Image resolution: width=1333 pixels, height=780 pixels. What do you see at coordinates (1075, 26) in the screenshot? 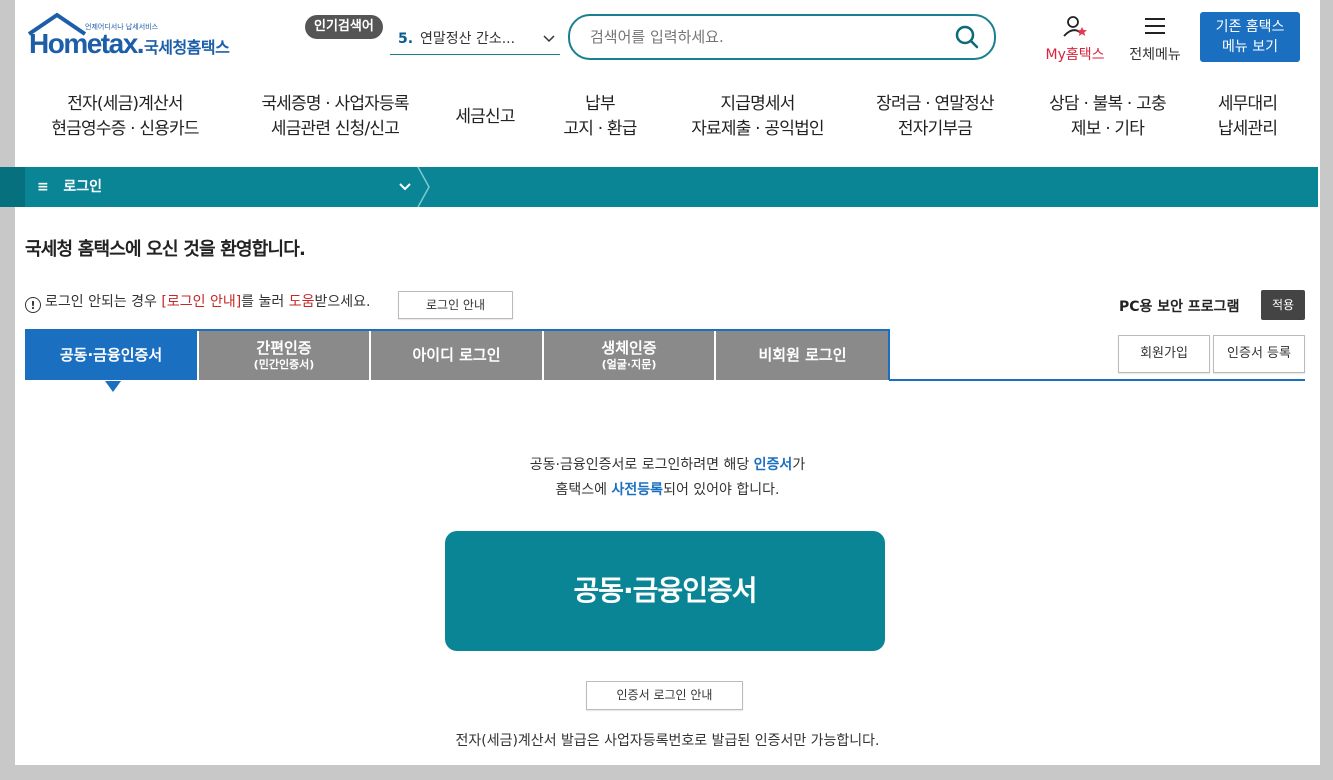
I see `user-star-icon` at bounding box center [1075, 26].